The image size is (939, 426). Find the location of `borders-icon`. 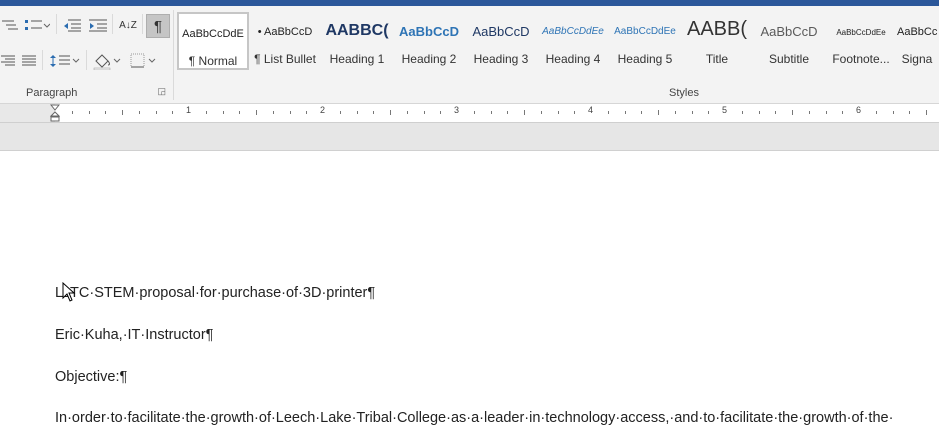

borders-icon is located at coordinates (143, 60).